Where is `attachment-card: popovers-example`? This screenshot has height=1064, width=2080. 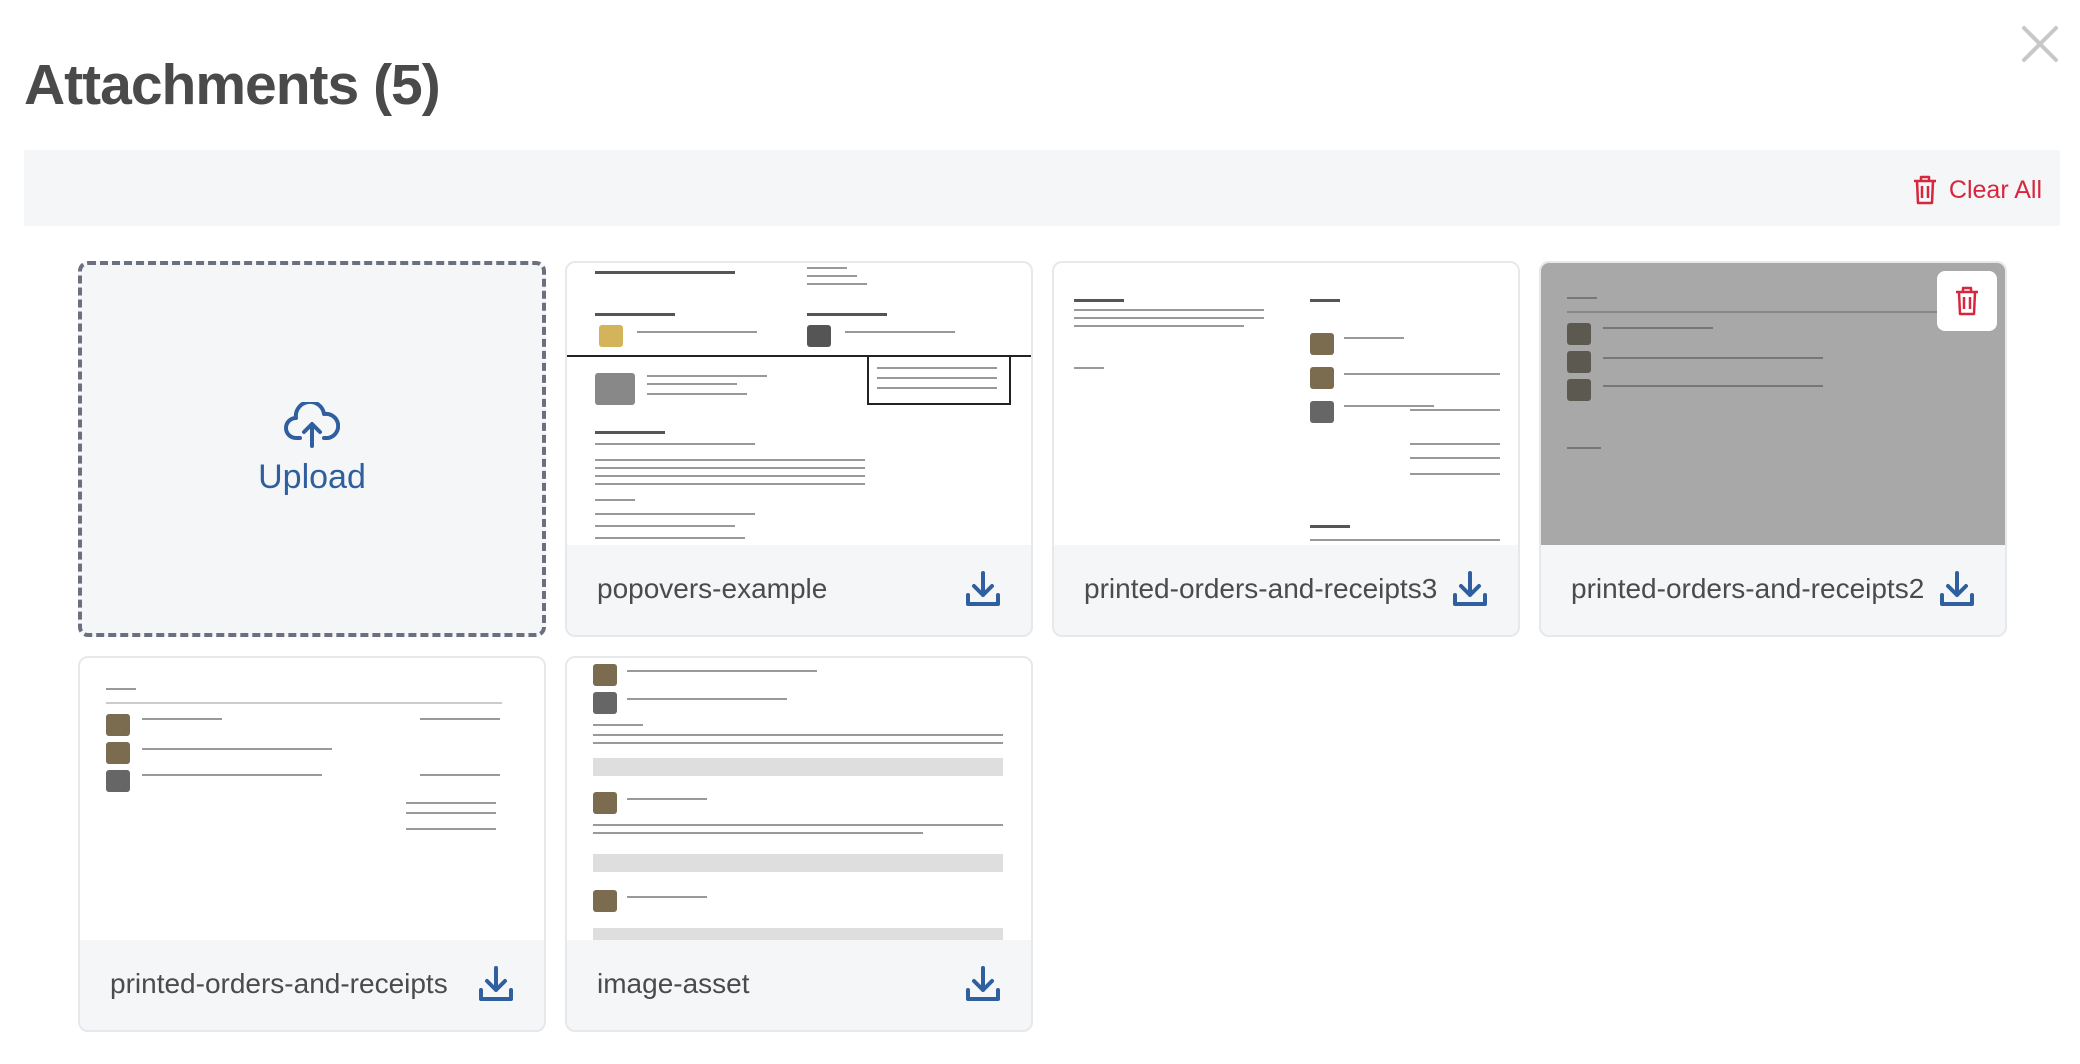
attachment-card: popovers-example is located at coordinates (799, 449).